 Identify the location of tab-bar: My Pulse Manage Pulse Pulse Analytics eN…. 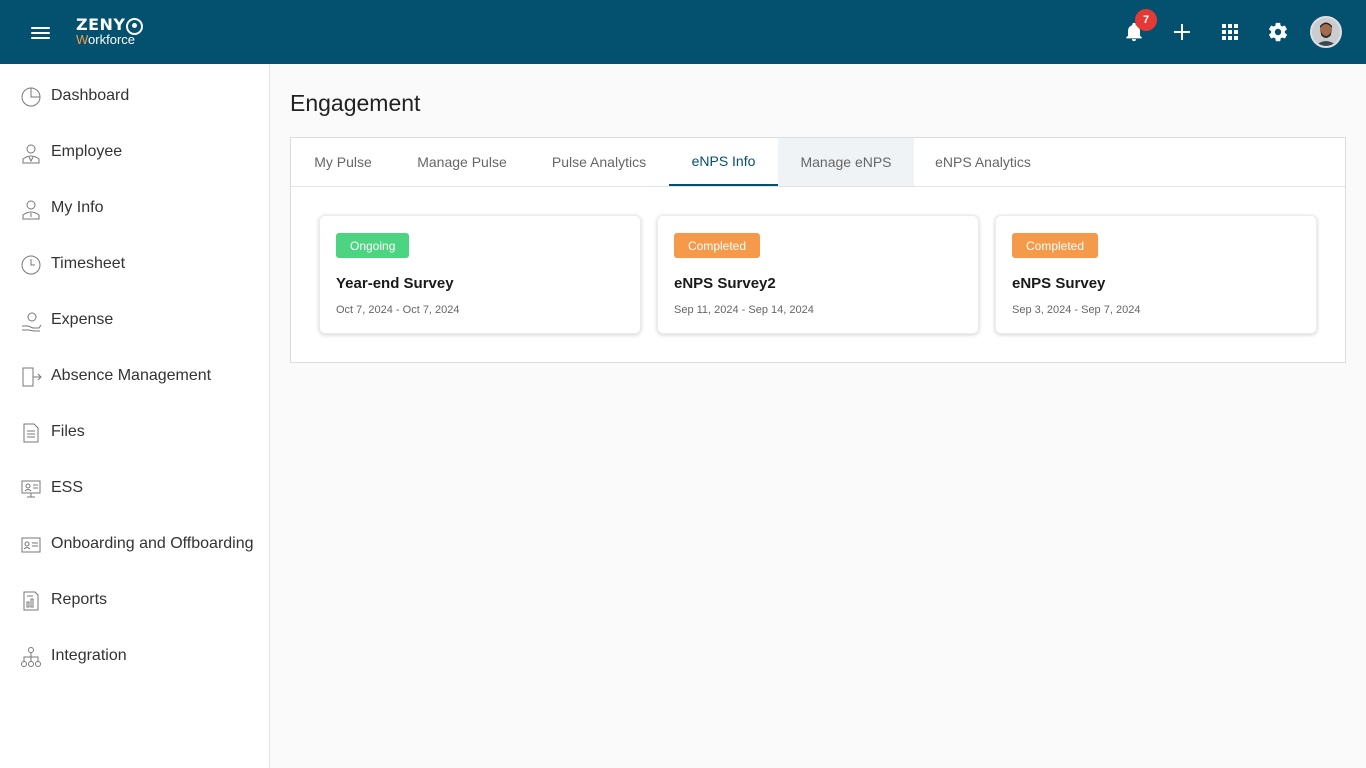
(818, 162).